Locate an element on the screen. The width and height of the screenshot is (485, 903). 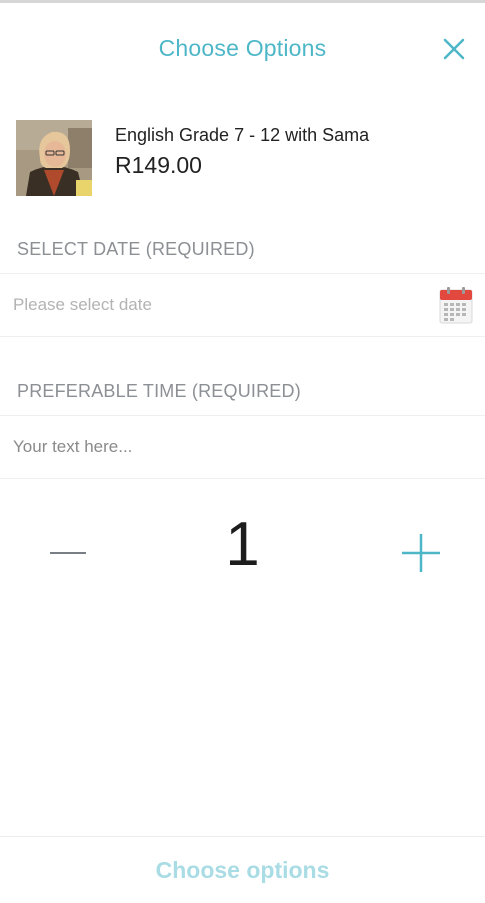
select-date-label: SELECT DATE (REQUIRED) is located at coordinates (136, 249).